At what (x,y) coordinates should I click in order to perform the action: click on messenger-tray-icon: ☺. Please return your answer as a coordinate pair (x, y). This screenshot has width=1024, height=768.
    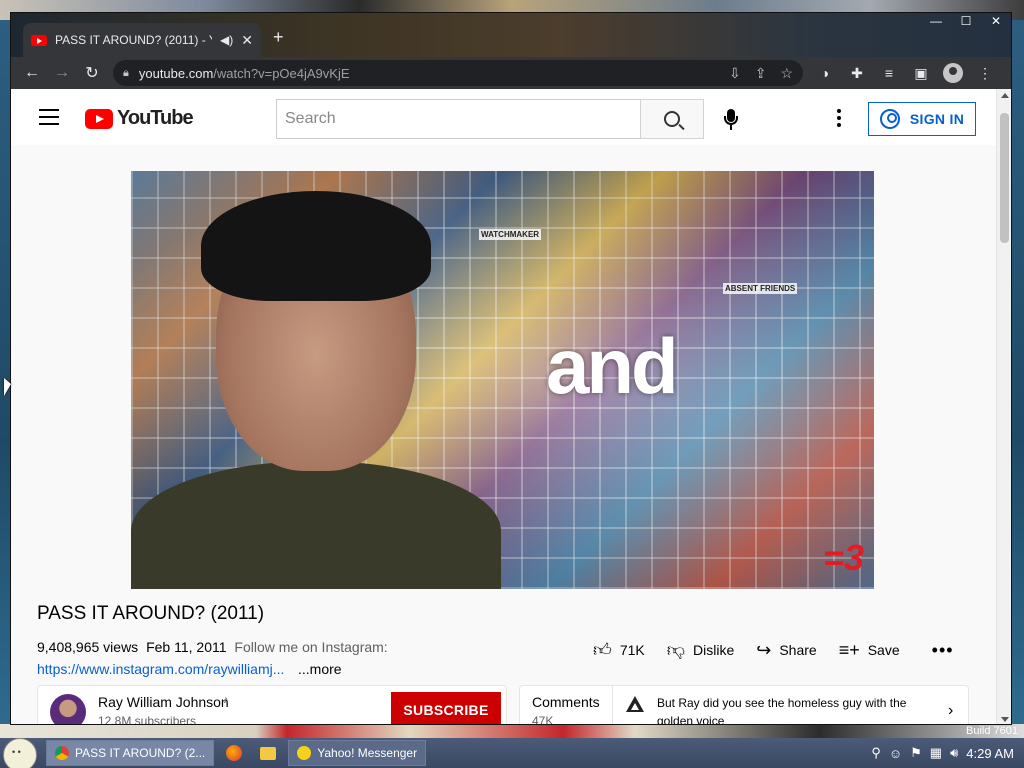
    Looking at the image, I should click on (895, 753).